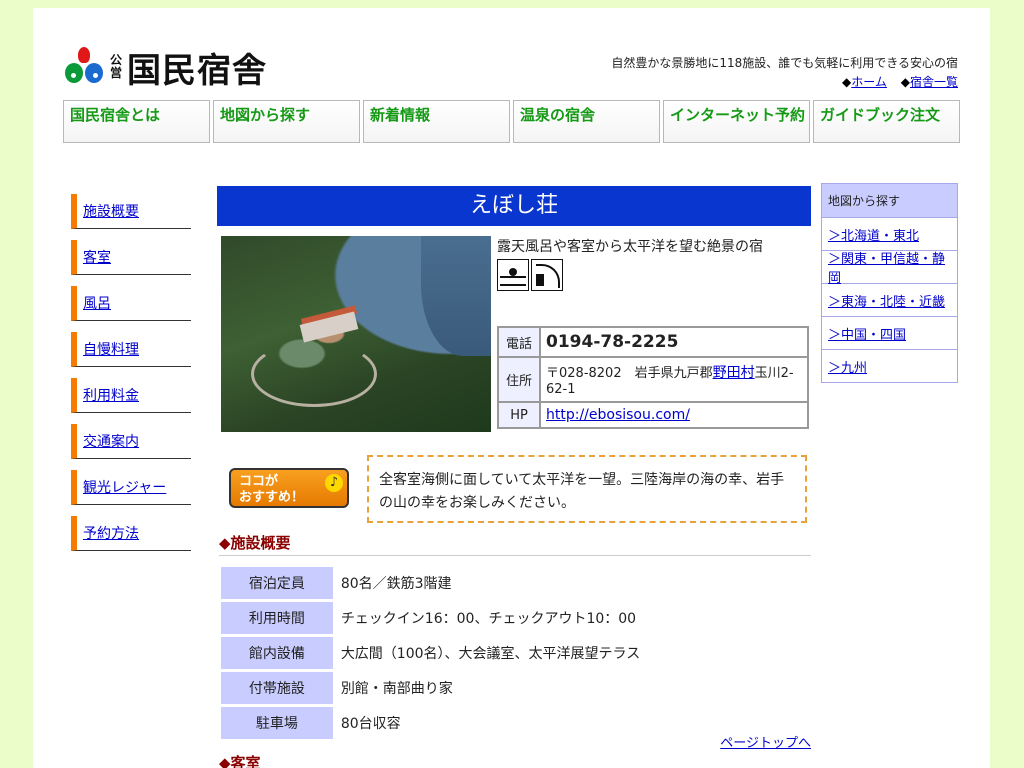 The width and height of the screenshot is (1024, 768). What do you see at coordinates (97, 303) in the screenshot?
I see `sidebar-link: 風呂` at bounding box center [97, 303].